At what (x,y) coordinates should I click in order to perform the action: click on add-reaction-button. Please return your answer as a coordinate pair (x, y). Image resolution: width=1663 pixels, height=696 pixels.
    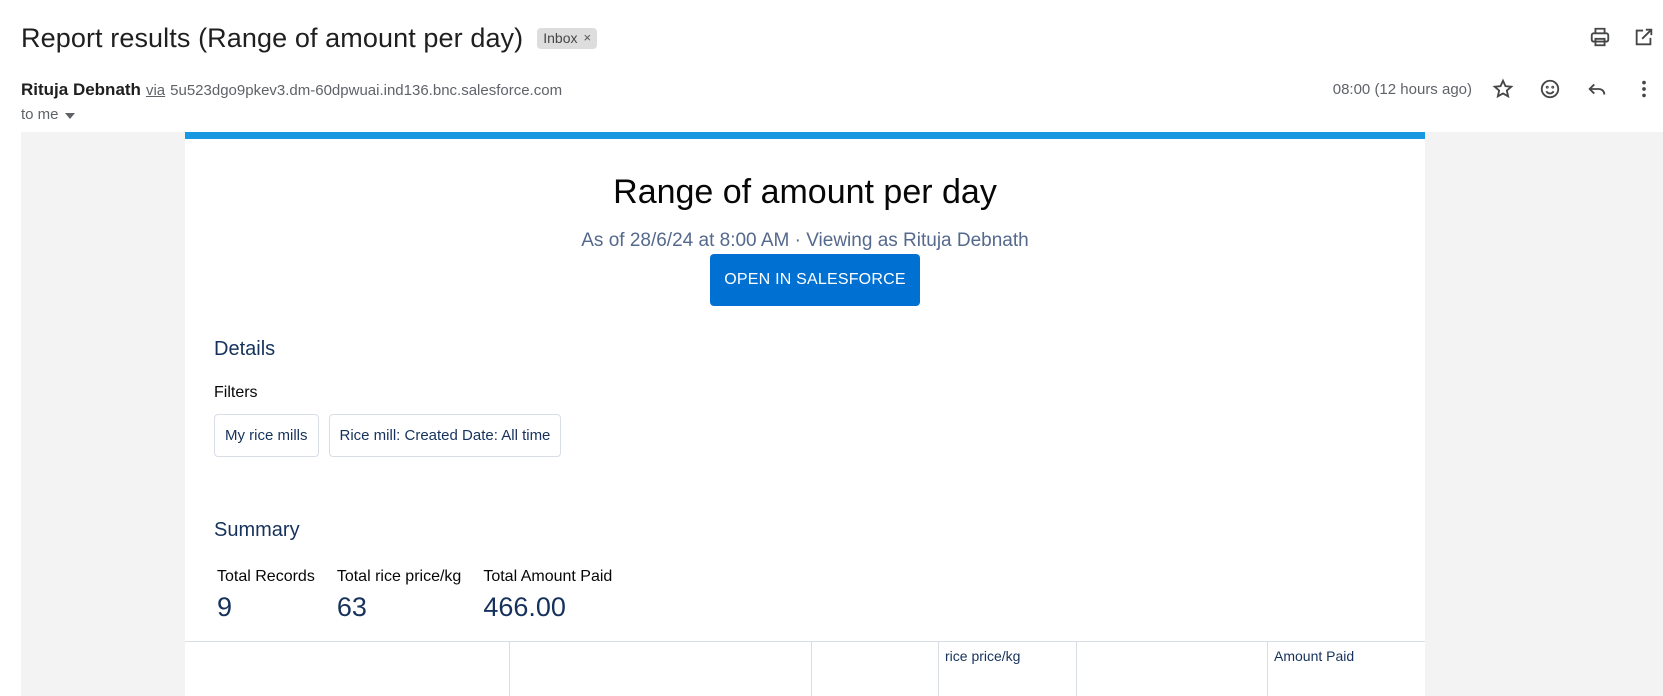
    Looking at the image, I should click on (1550, 89).